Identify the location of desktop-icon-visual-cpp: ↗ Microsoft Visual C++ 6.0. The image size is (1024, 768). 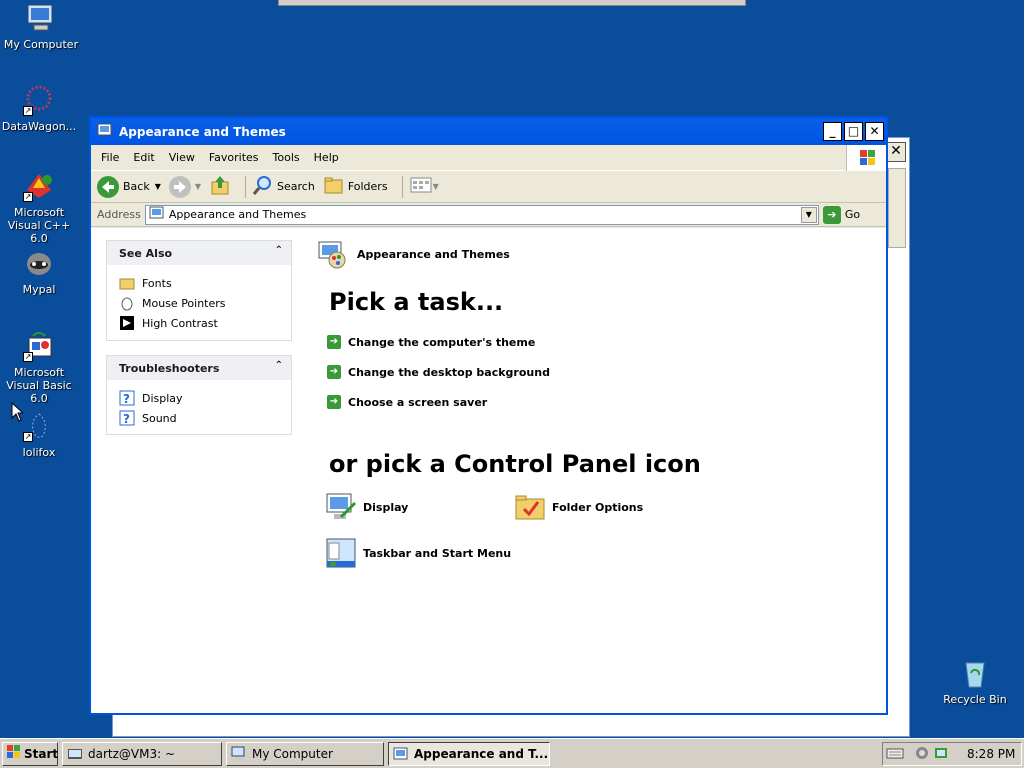
(40, 207).